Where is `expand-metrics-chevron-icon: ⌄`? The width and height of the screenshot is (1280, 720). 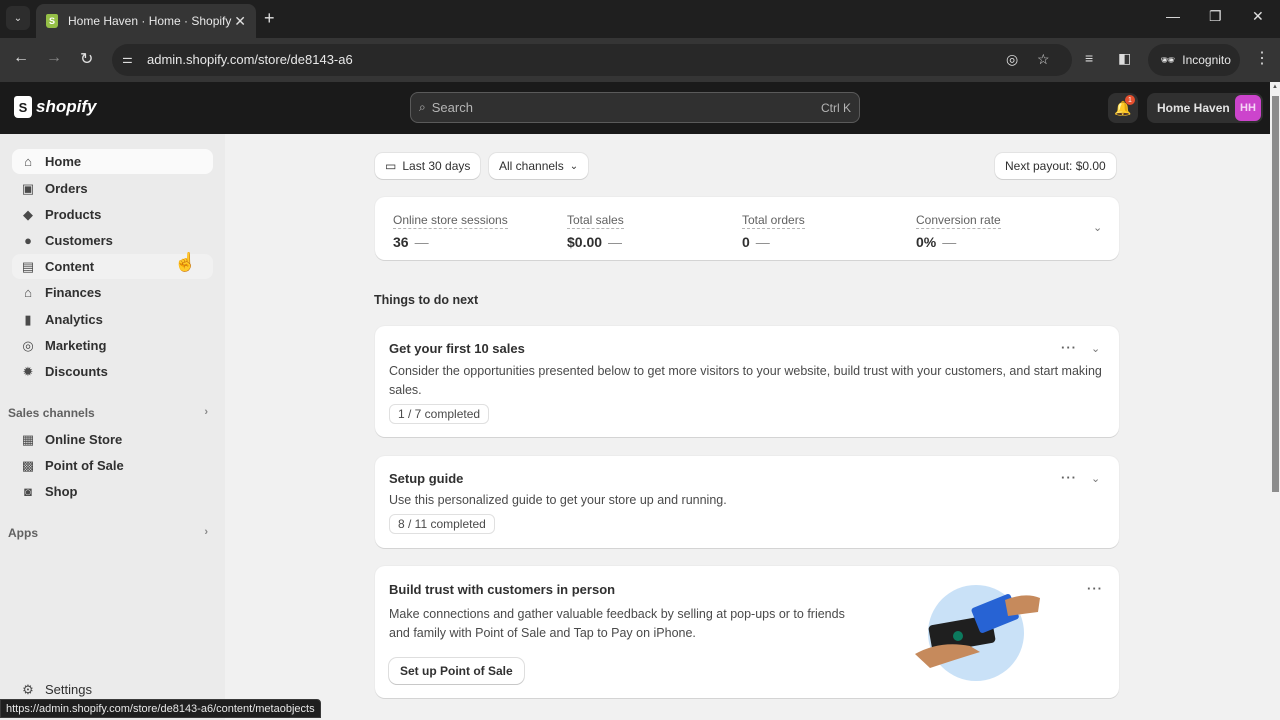 expand-metrics-chevron-icon: ⌄ is located at coordinates (1097, 227).